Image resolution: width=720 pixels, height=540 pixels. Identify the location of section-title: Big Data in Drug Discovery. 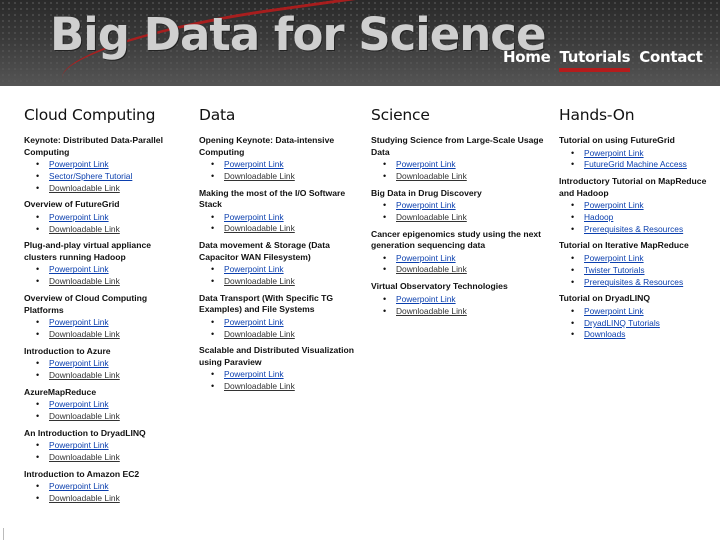
(426, 192).